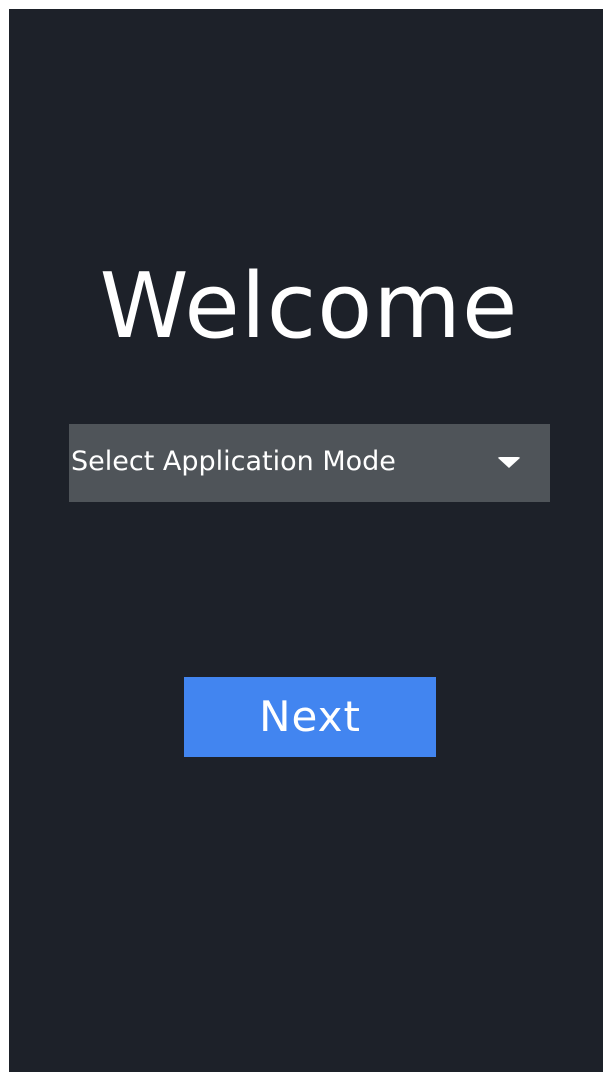 The height and width of the screenshot is (1072, 603). Describe the element at coordinates (233, 461) in the screenshot. I see `application-mode-select-label: Select Application Mode` at that location.